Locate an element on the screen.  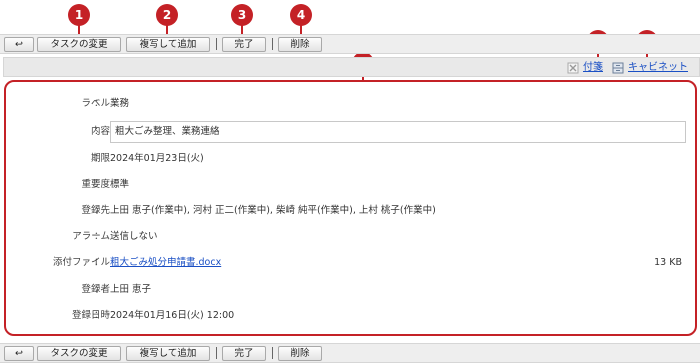
recipients-colon: ： is located at coordinates (99, 210).